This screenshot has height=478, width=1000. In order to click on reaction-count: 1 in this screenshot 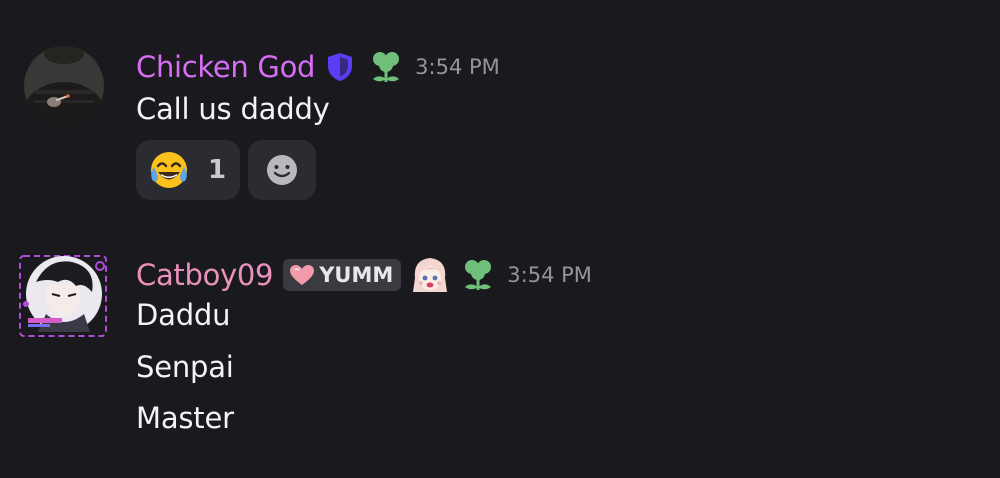, I will do `click(217, 170)`.